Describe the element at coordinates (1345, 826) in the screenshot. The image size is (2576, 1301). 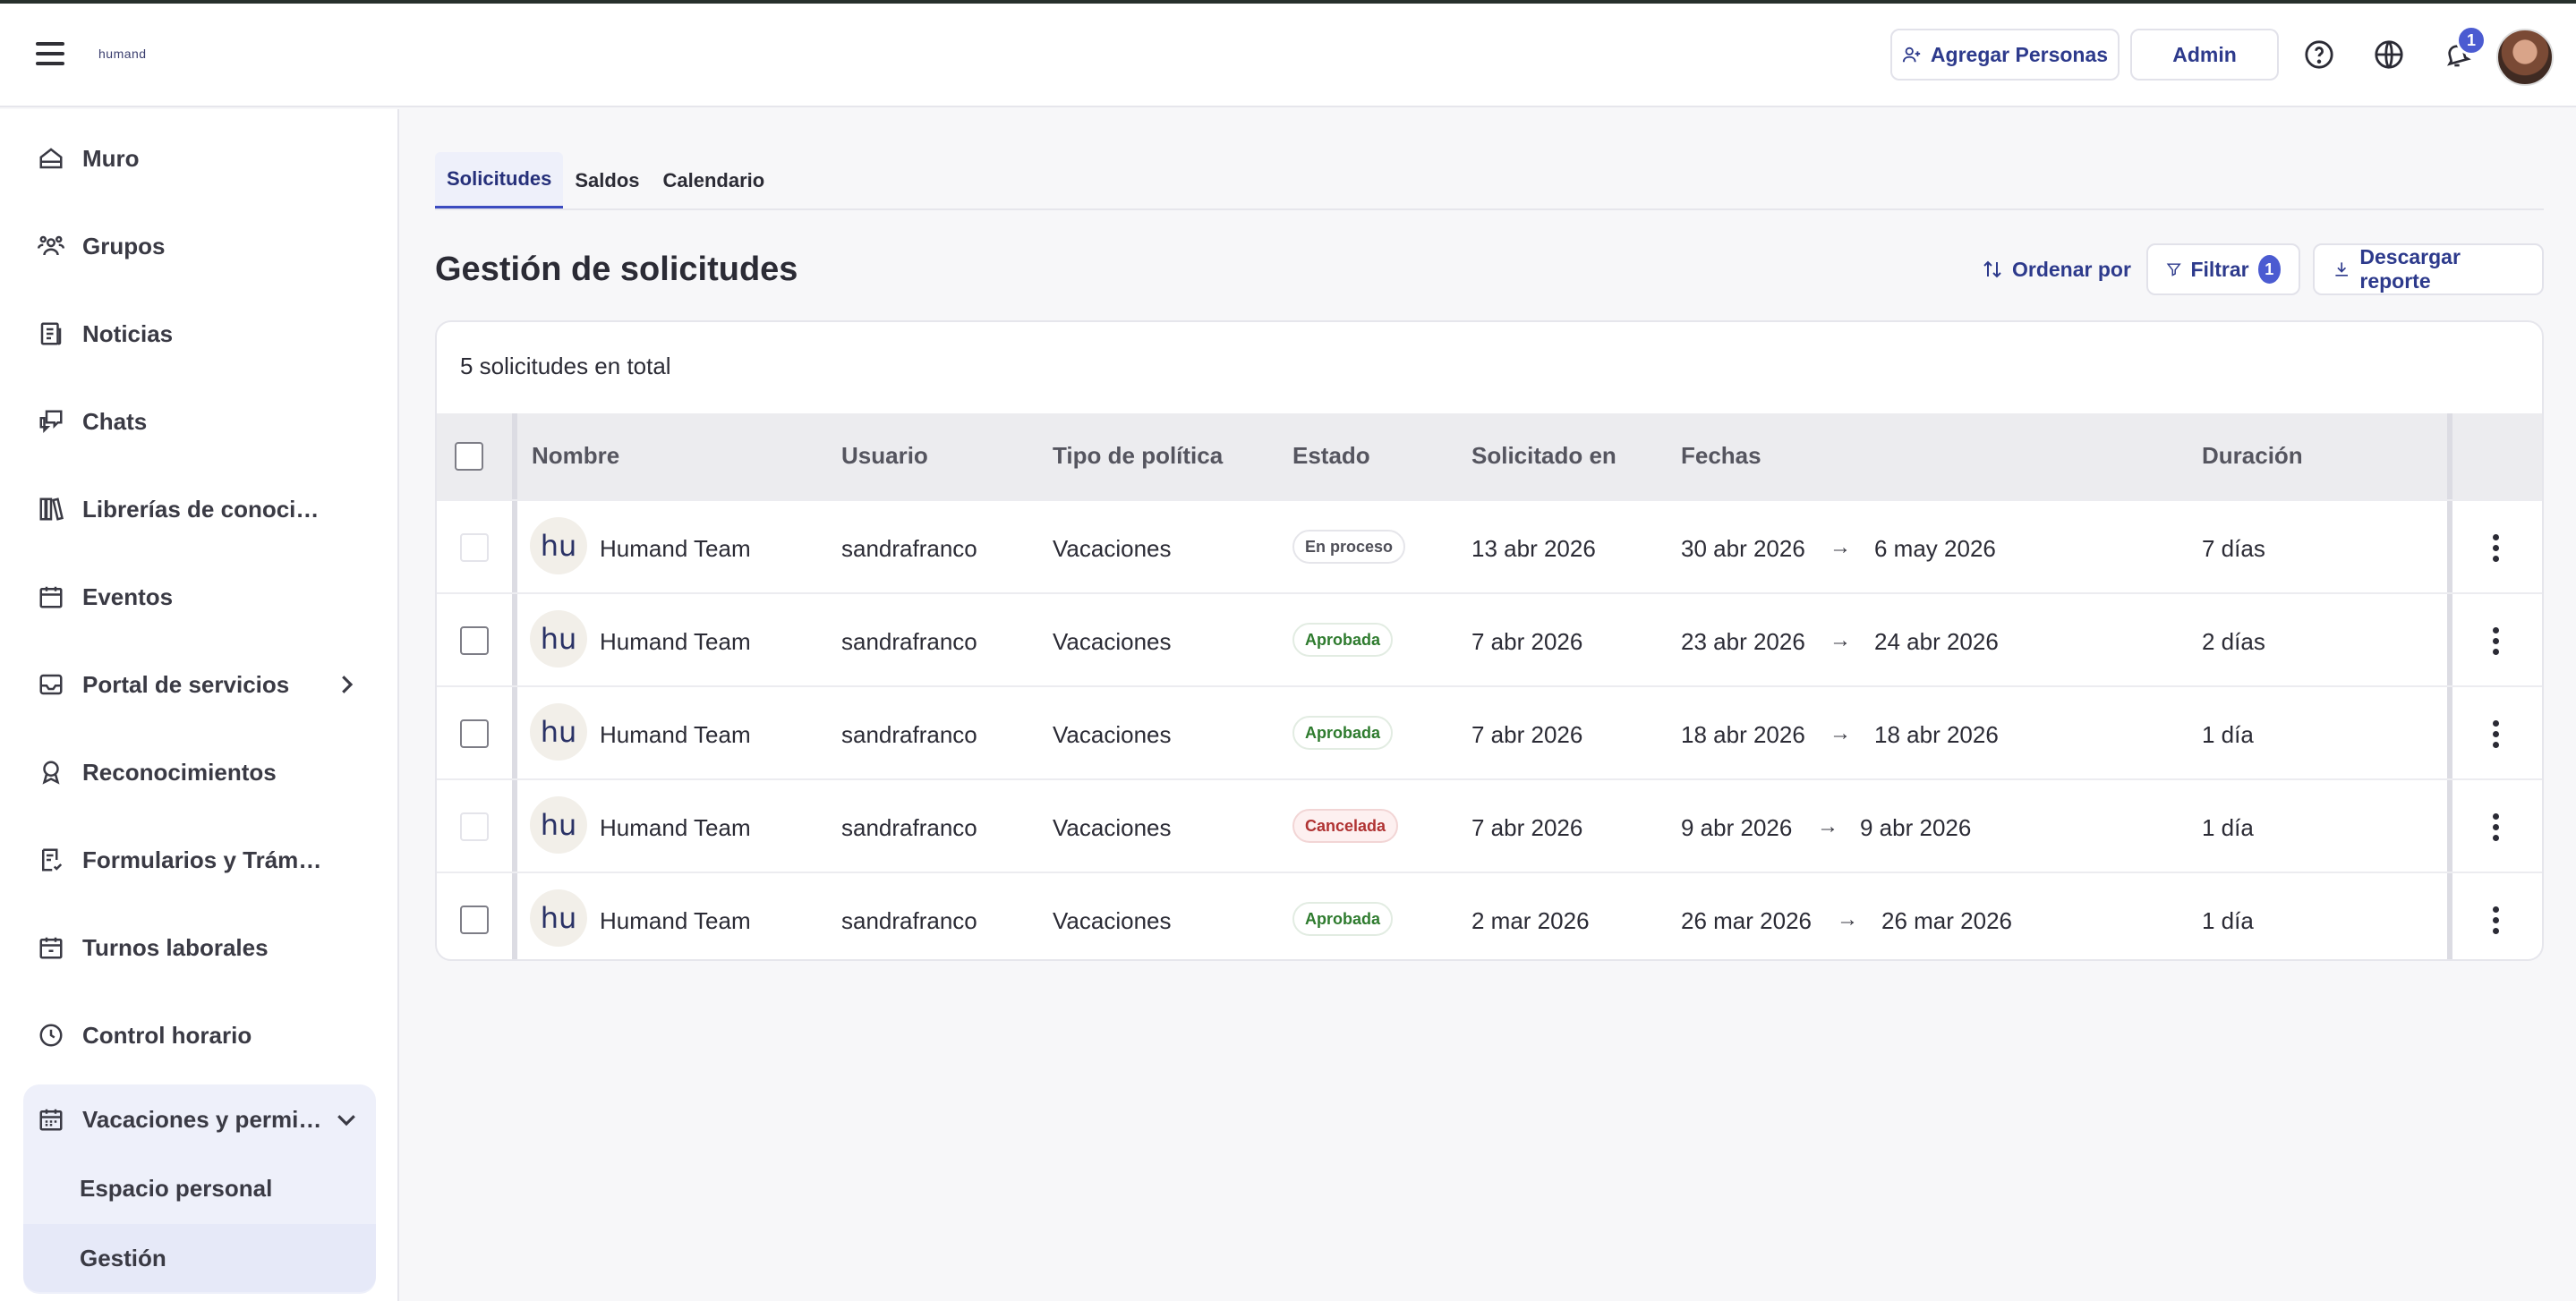
I see `status-badge: Cancelada` at that location.